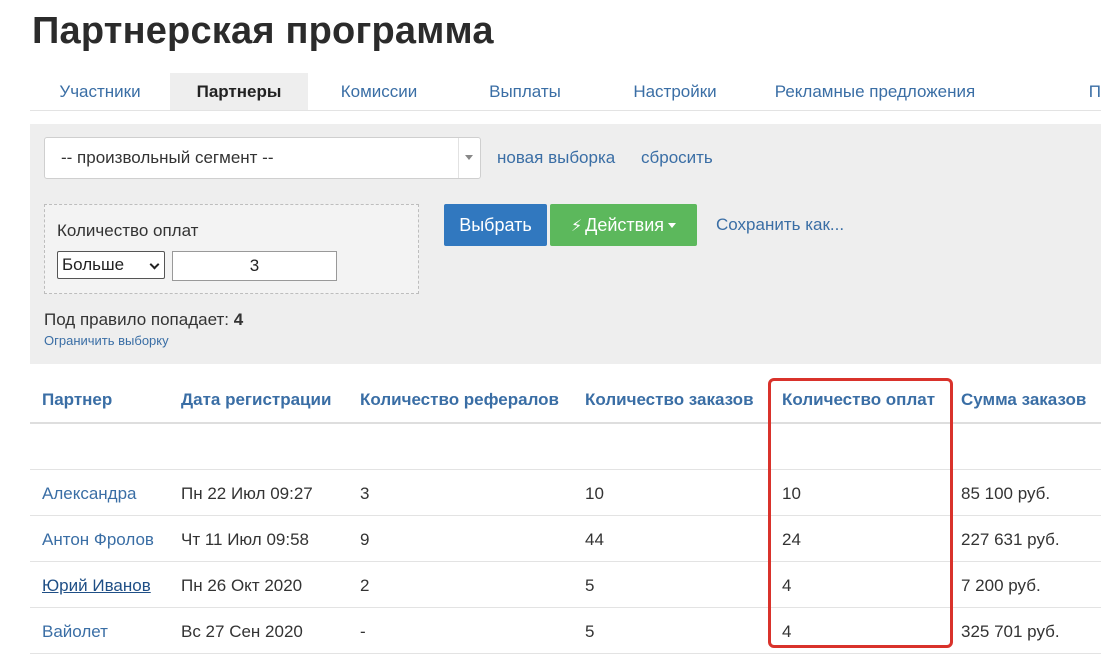 This screenshot has height=654, width=1101. Describe the element at coordinates (363, 631) in the screenshot. I see `referrals-cell: -` at that location.